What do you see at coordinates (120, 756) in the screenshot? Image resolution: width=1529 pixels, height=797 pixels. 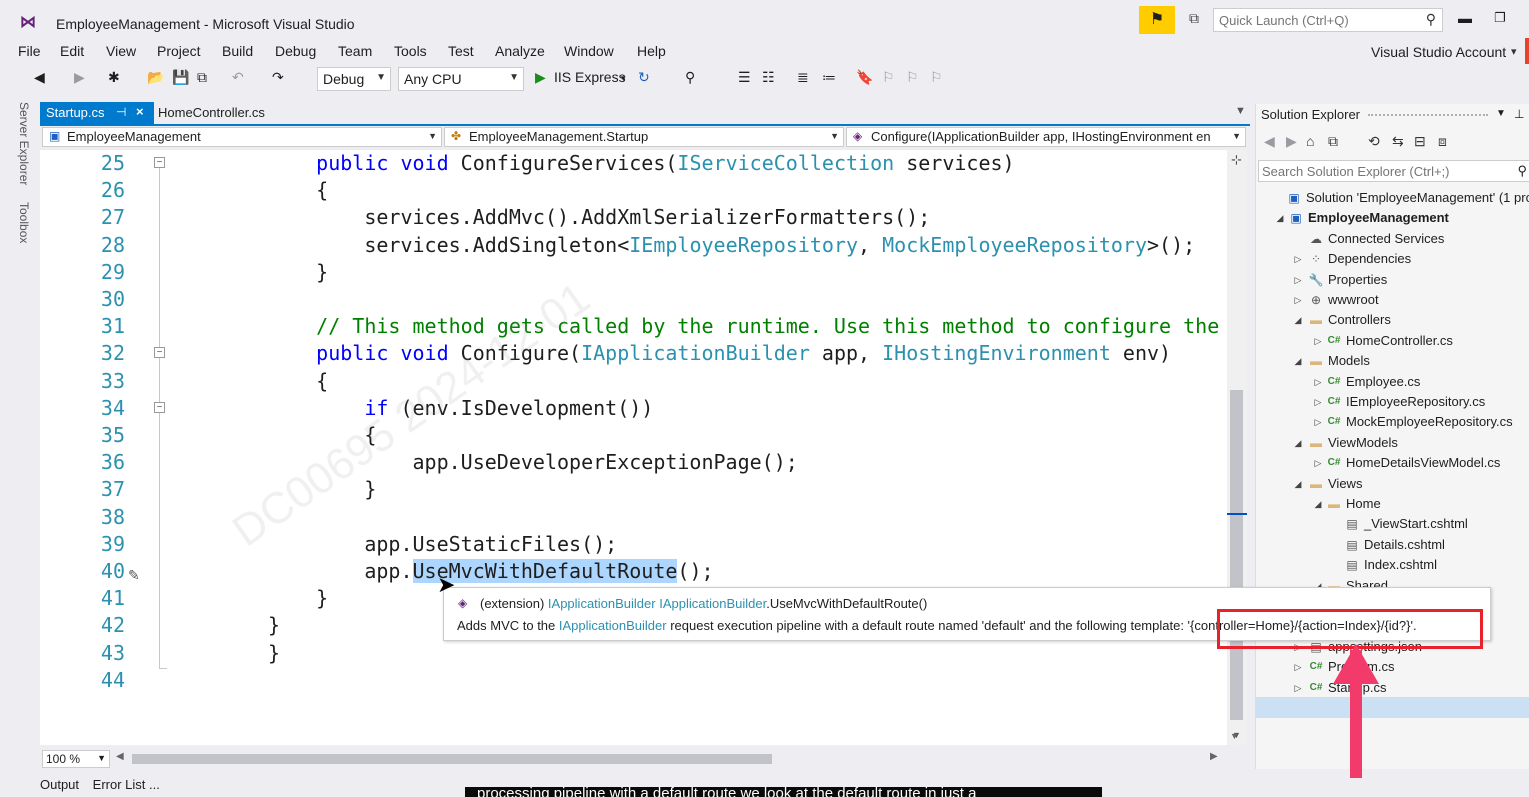 I see `scroll-left-icon: ◀` at bounding box center [120, 756].